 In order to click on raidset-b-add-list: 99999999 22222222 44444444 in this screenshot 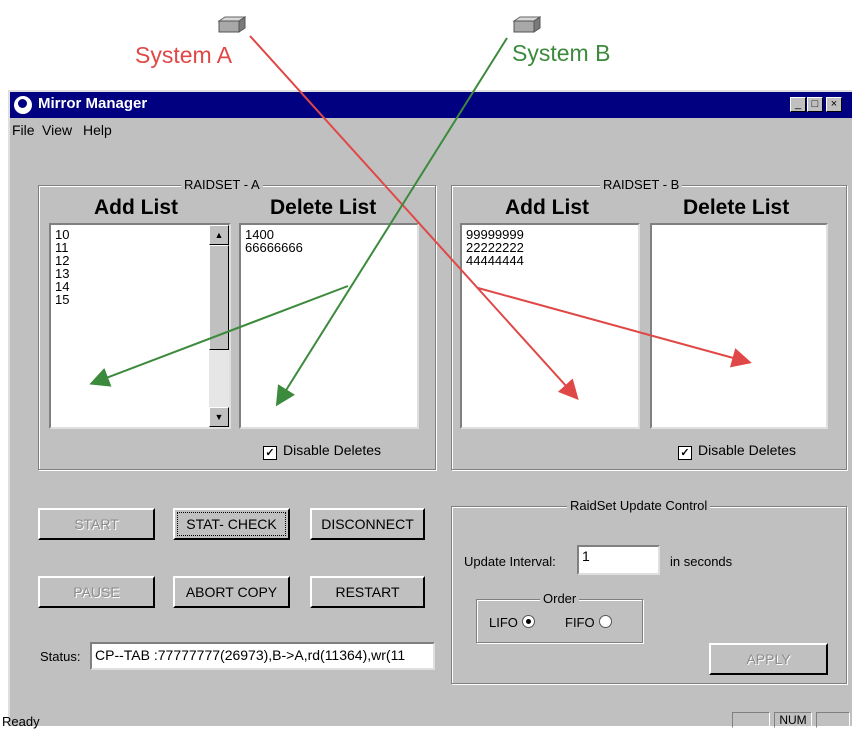, I will do `click(550, 326)`.